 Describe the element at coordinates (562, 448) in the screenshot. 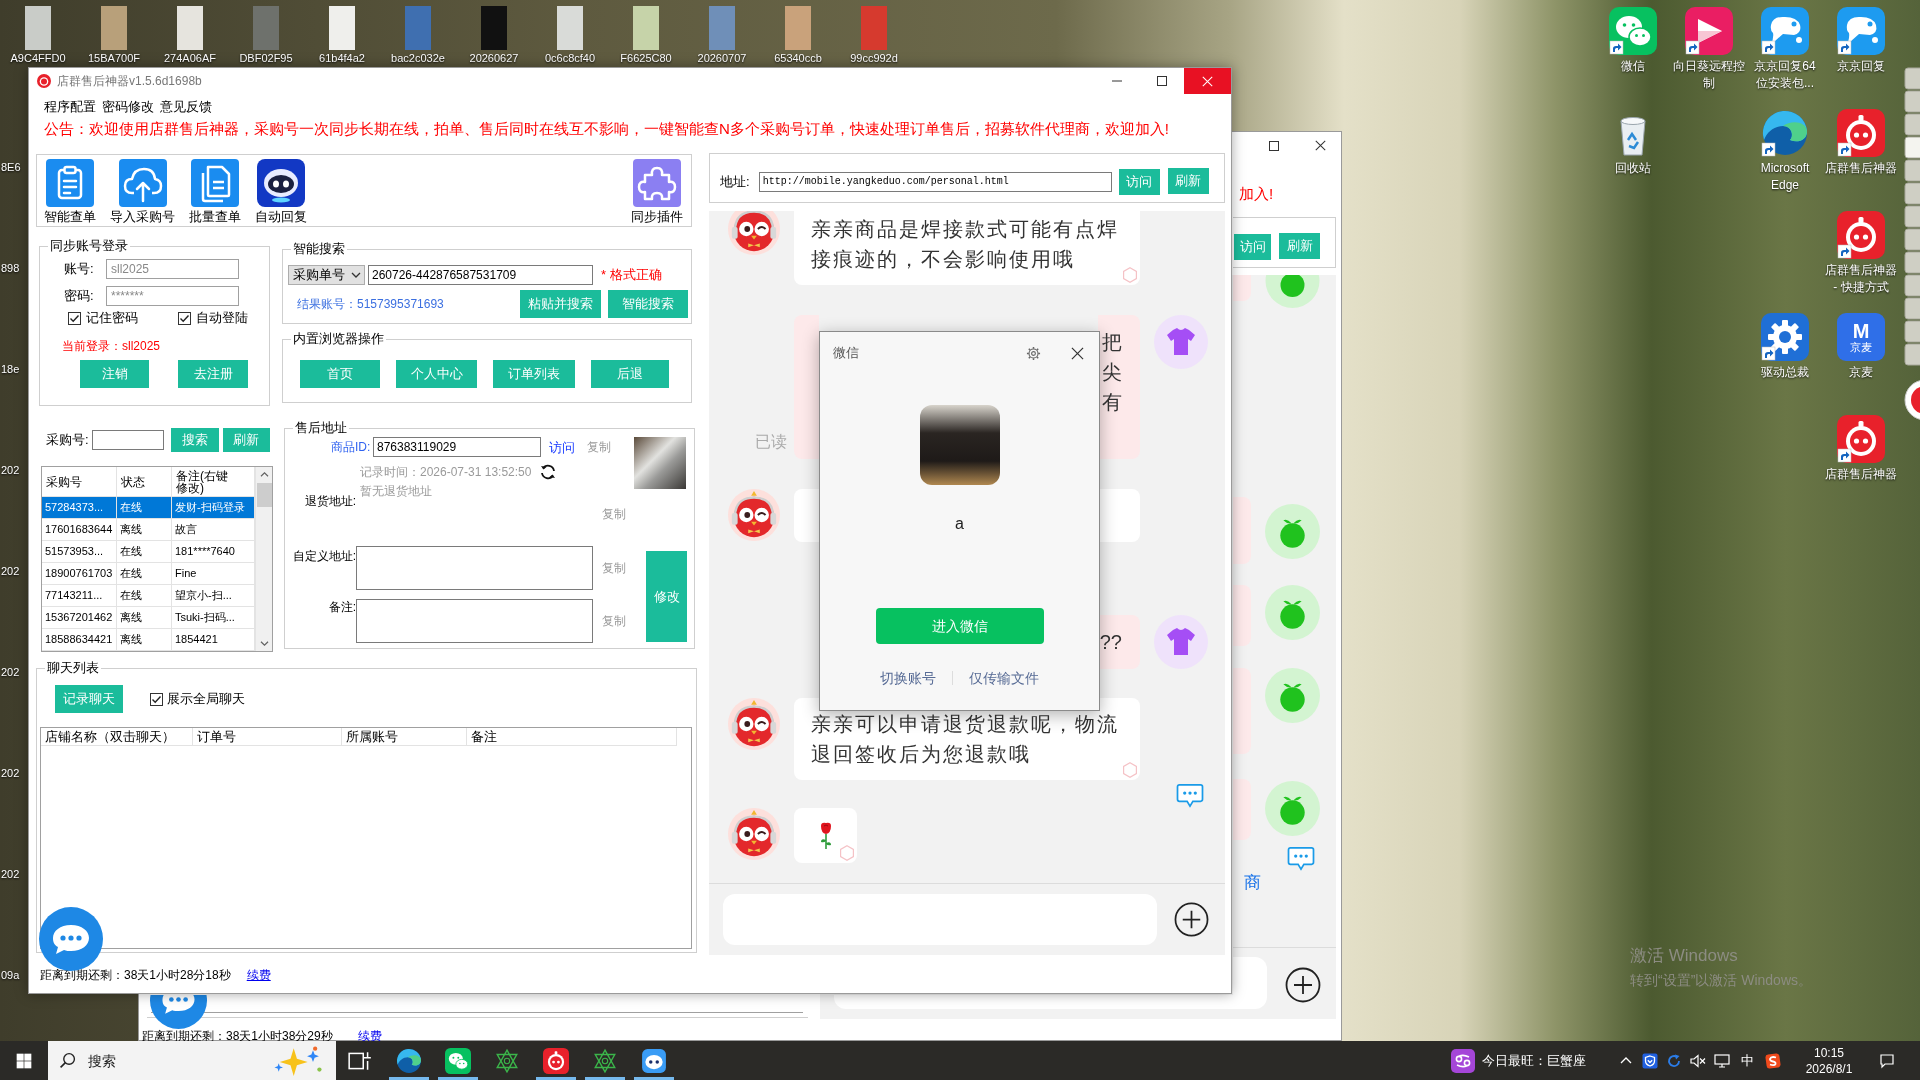

I see `visit-link: 访问` at that location.